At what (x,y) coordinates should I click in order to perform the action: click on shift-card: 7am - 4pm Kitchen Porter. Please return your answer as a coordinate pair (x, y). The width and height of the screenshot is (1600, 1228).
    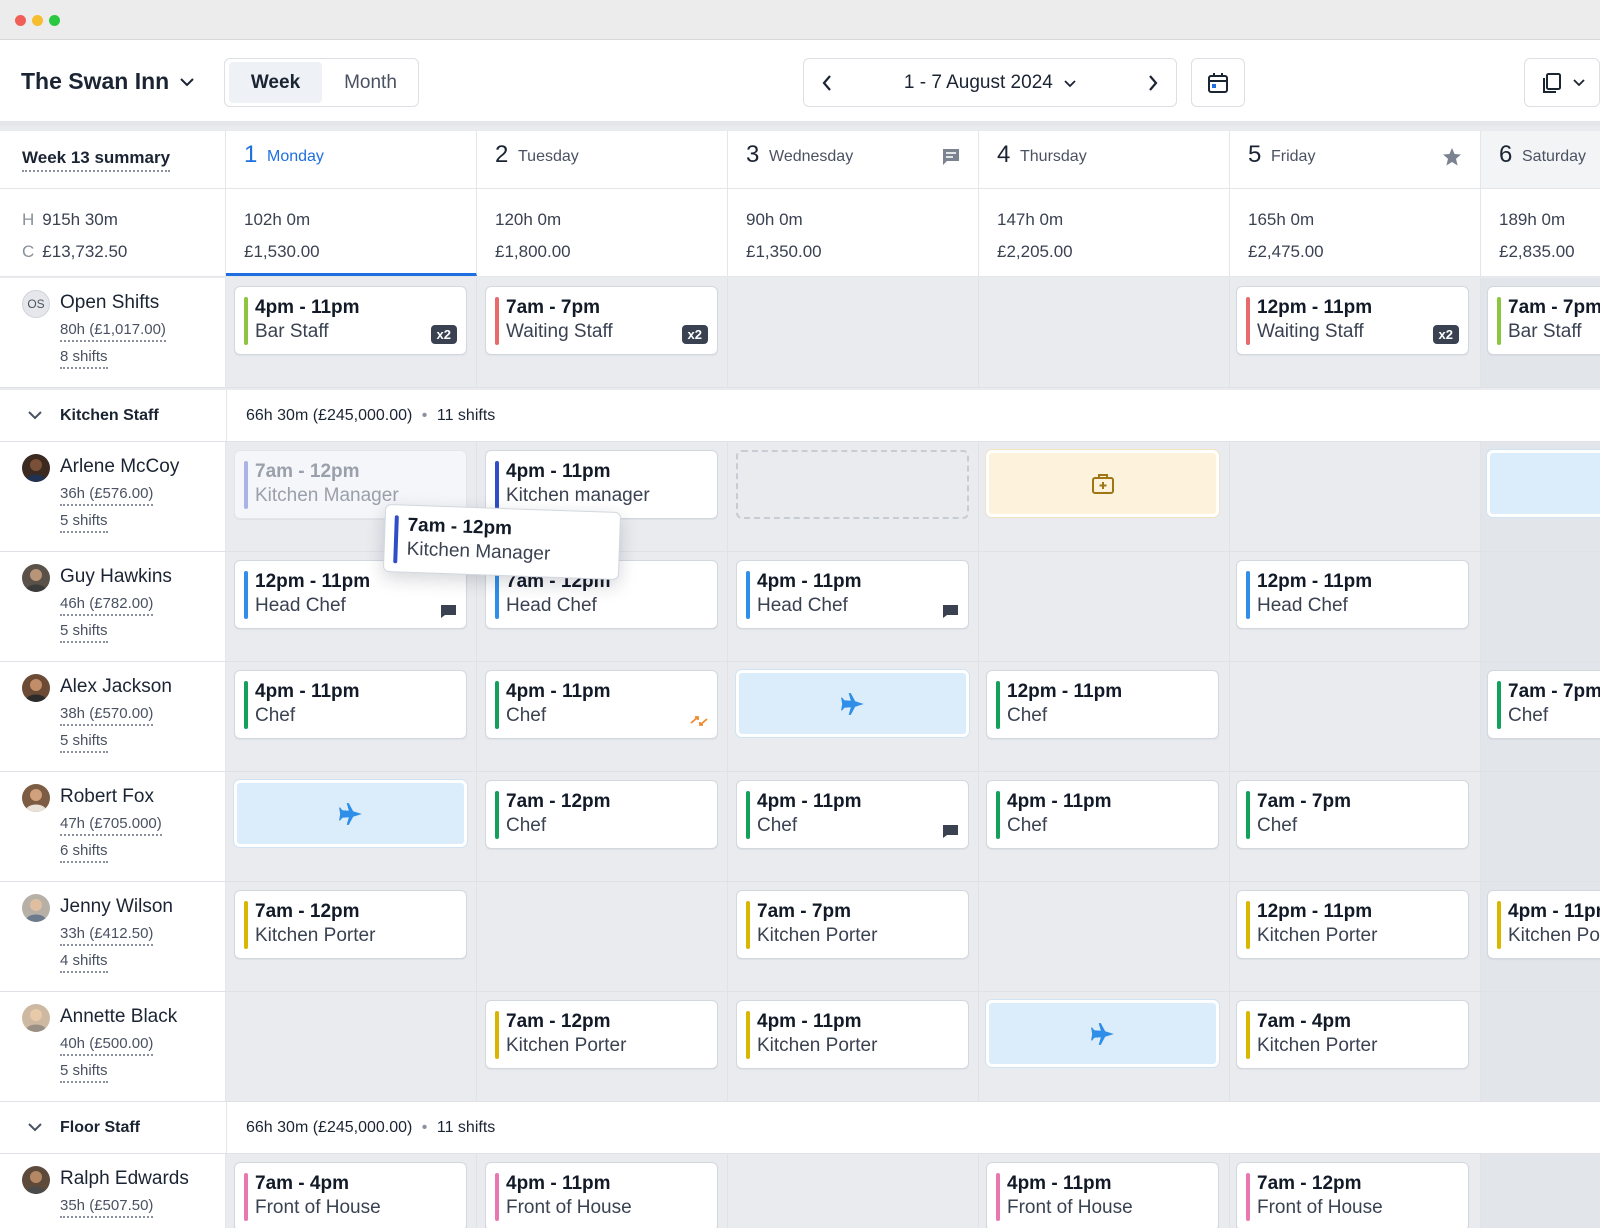
    Looking at the image, I should click on (1352, 1034).